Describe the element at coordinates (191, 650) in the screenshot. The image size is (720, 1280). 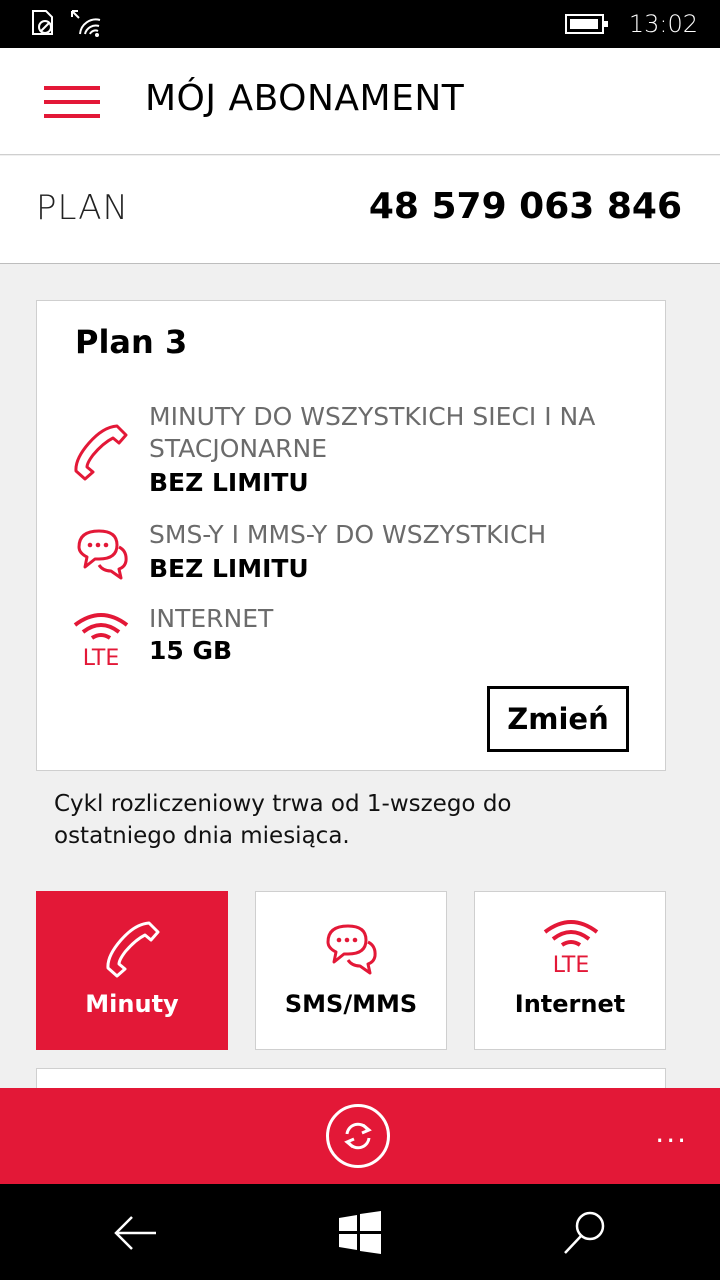
I see `feature-value: 15 GB` at that location.